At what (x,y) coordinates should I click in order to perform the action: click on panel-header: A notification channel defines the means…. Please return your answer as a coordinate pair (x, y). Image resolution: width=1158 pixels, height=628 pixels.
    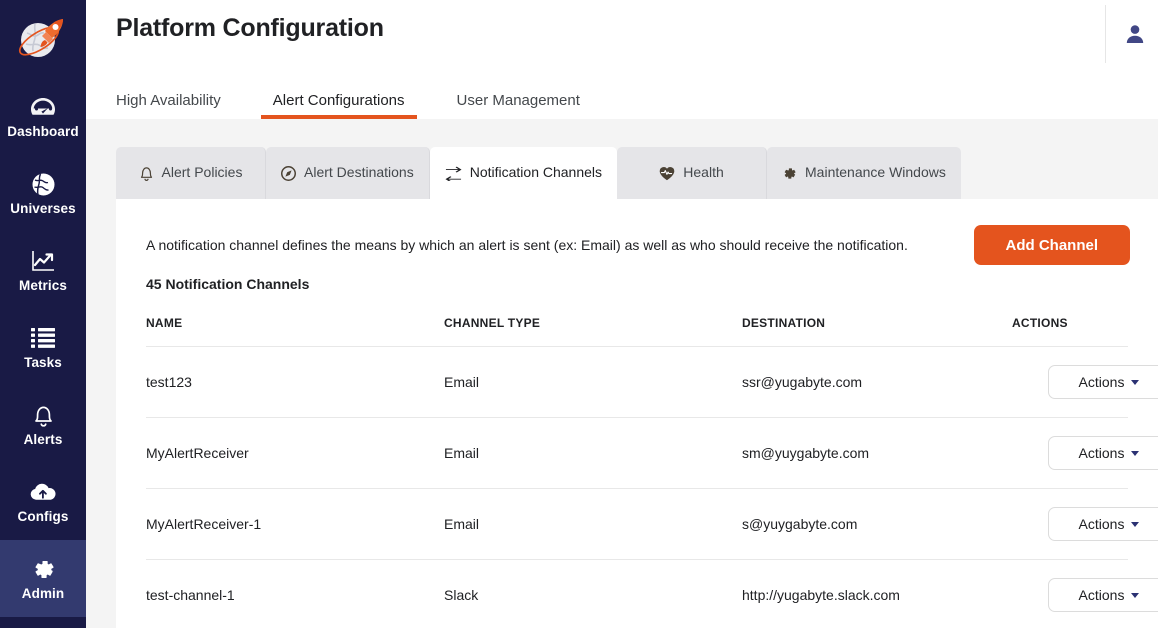
    Looking at the image, I should click on (638, 232).